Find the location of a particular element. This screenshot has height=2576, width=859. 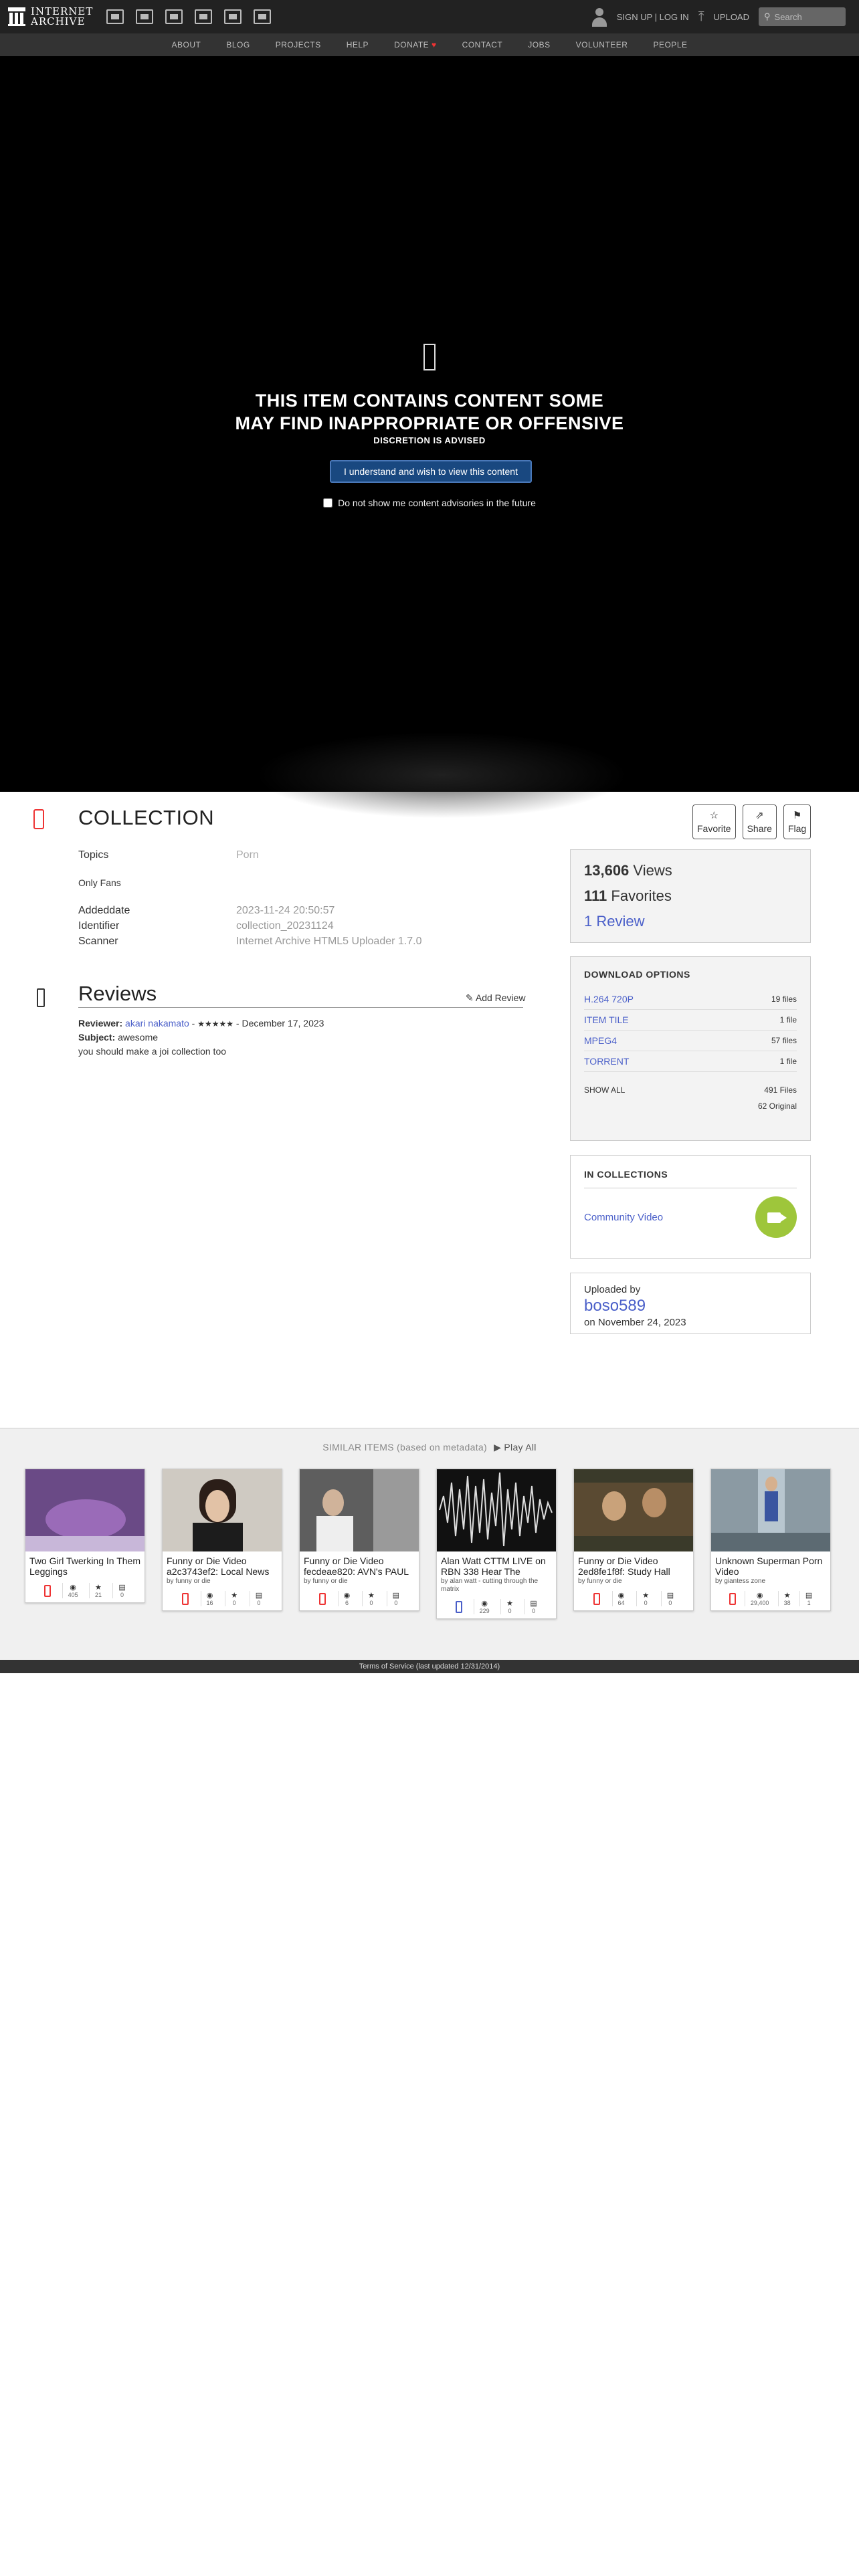

collection-link: Community Video is located at coordinates (623, 1218).